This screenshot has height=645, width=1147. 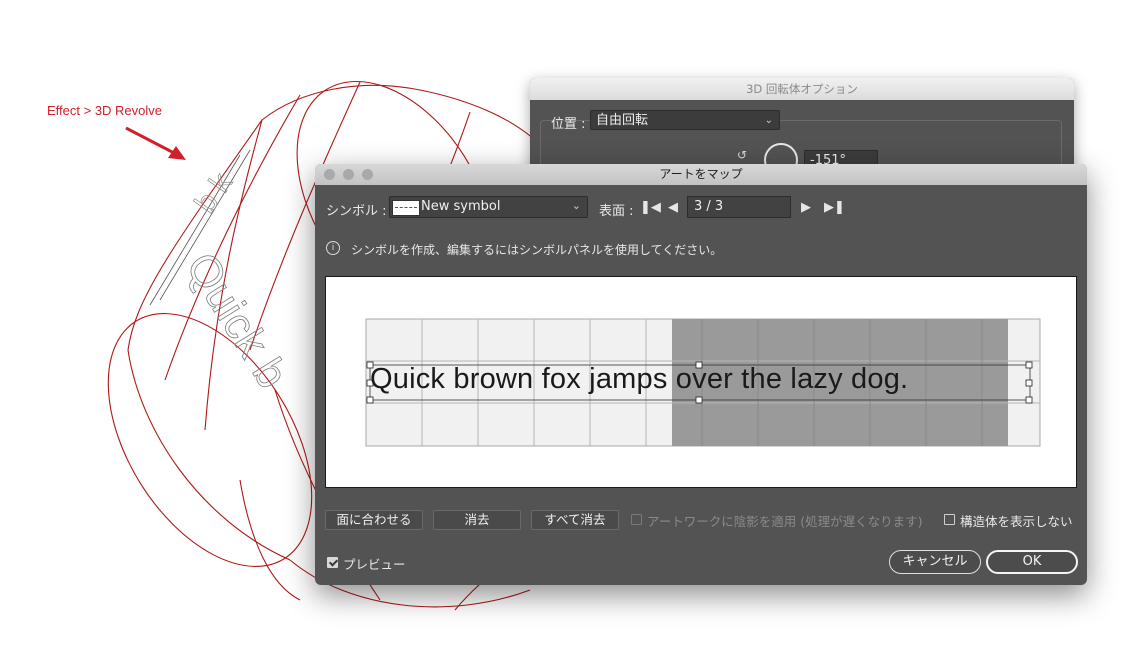 What do you see at coordinates (356, 211) in the screenshot?
I see `symbol-label: シンボル :` at bounding box center [356, 211].